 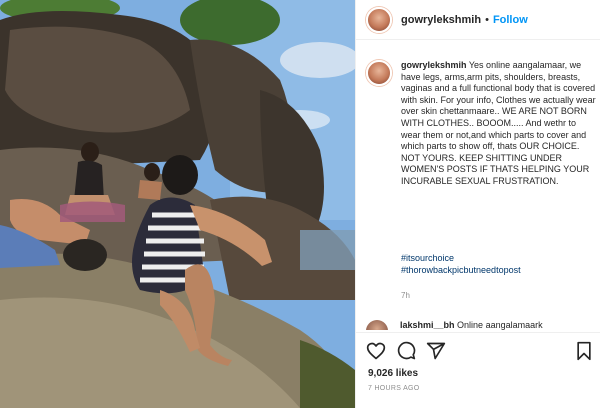 What do you see at coordinates (406, 351) in the screenshot?
I see `comment-icon` at bounding box center [406, 351].